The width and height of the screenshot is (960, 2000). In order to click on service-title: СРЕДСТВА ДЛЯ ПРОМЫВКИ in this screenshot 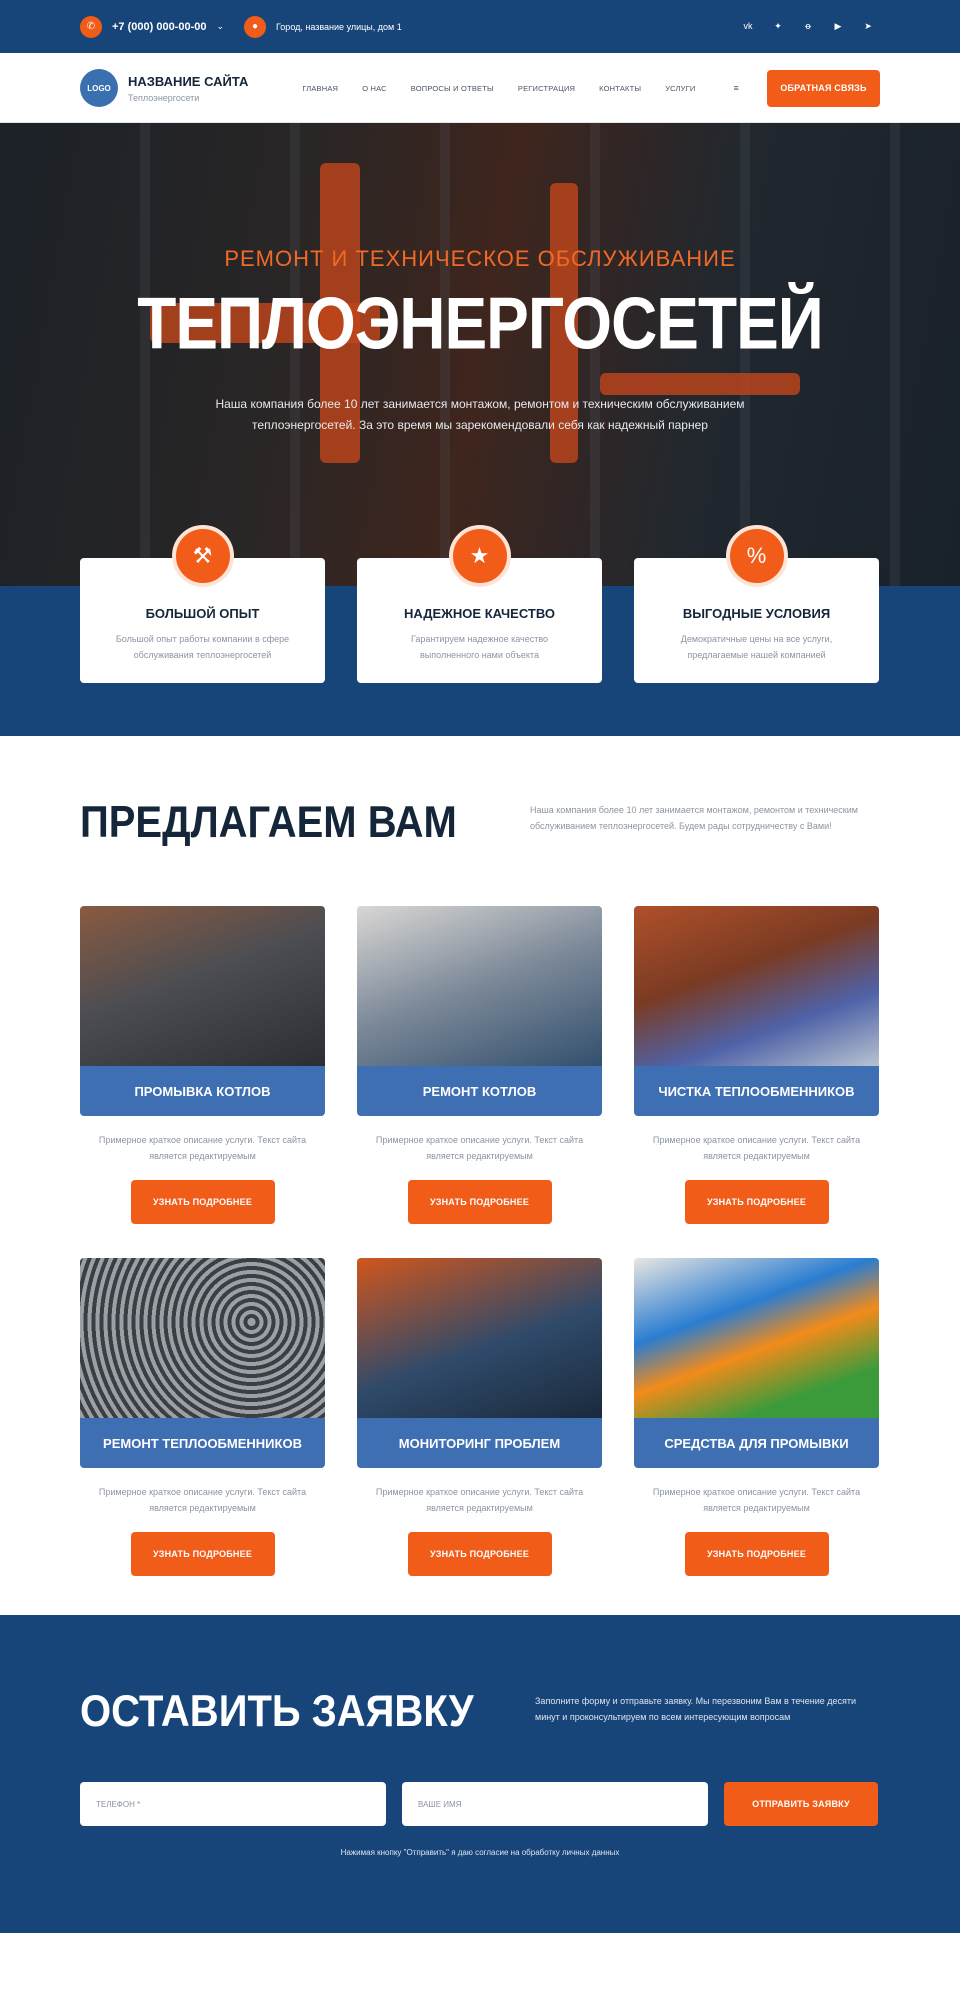, I will do `click(756, 1443)`.